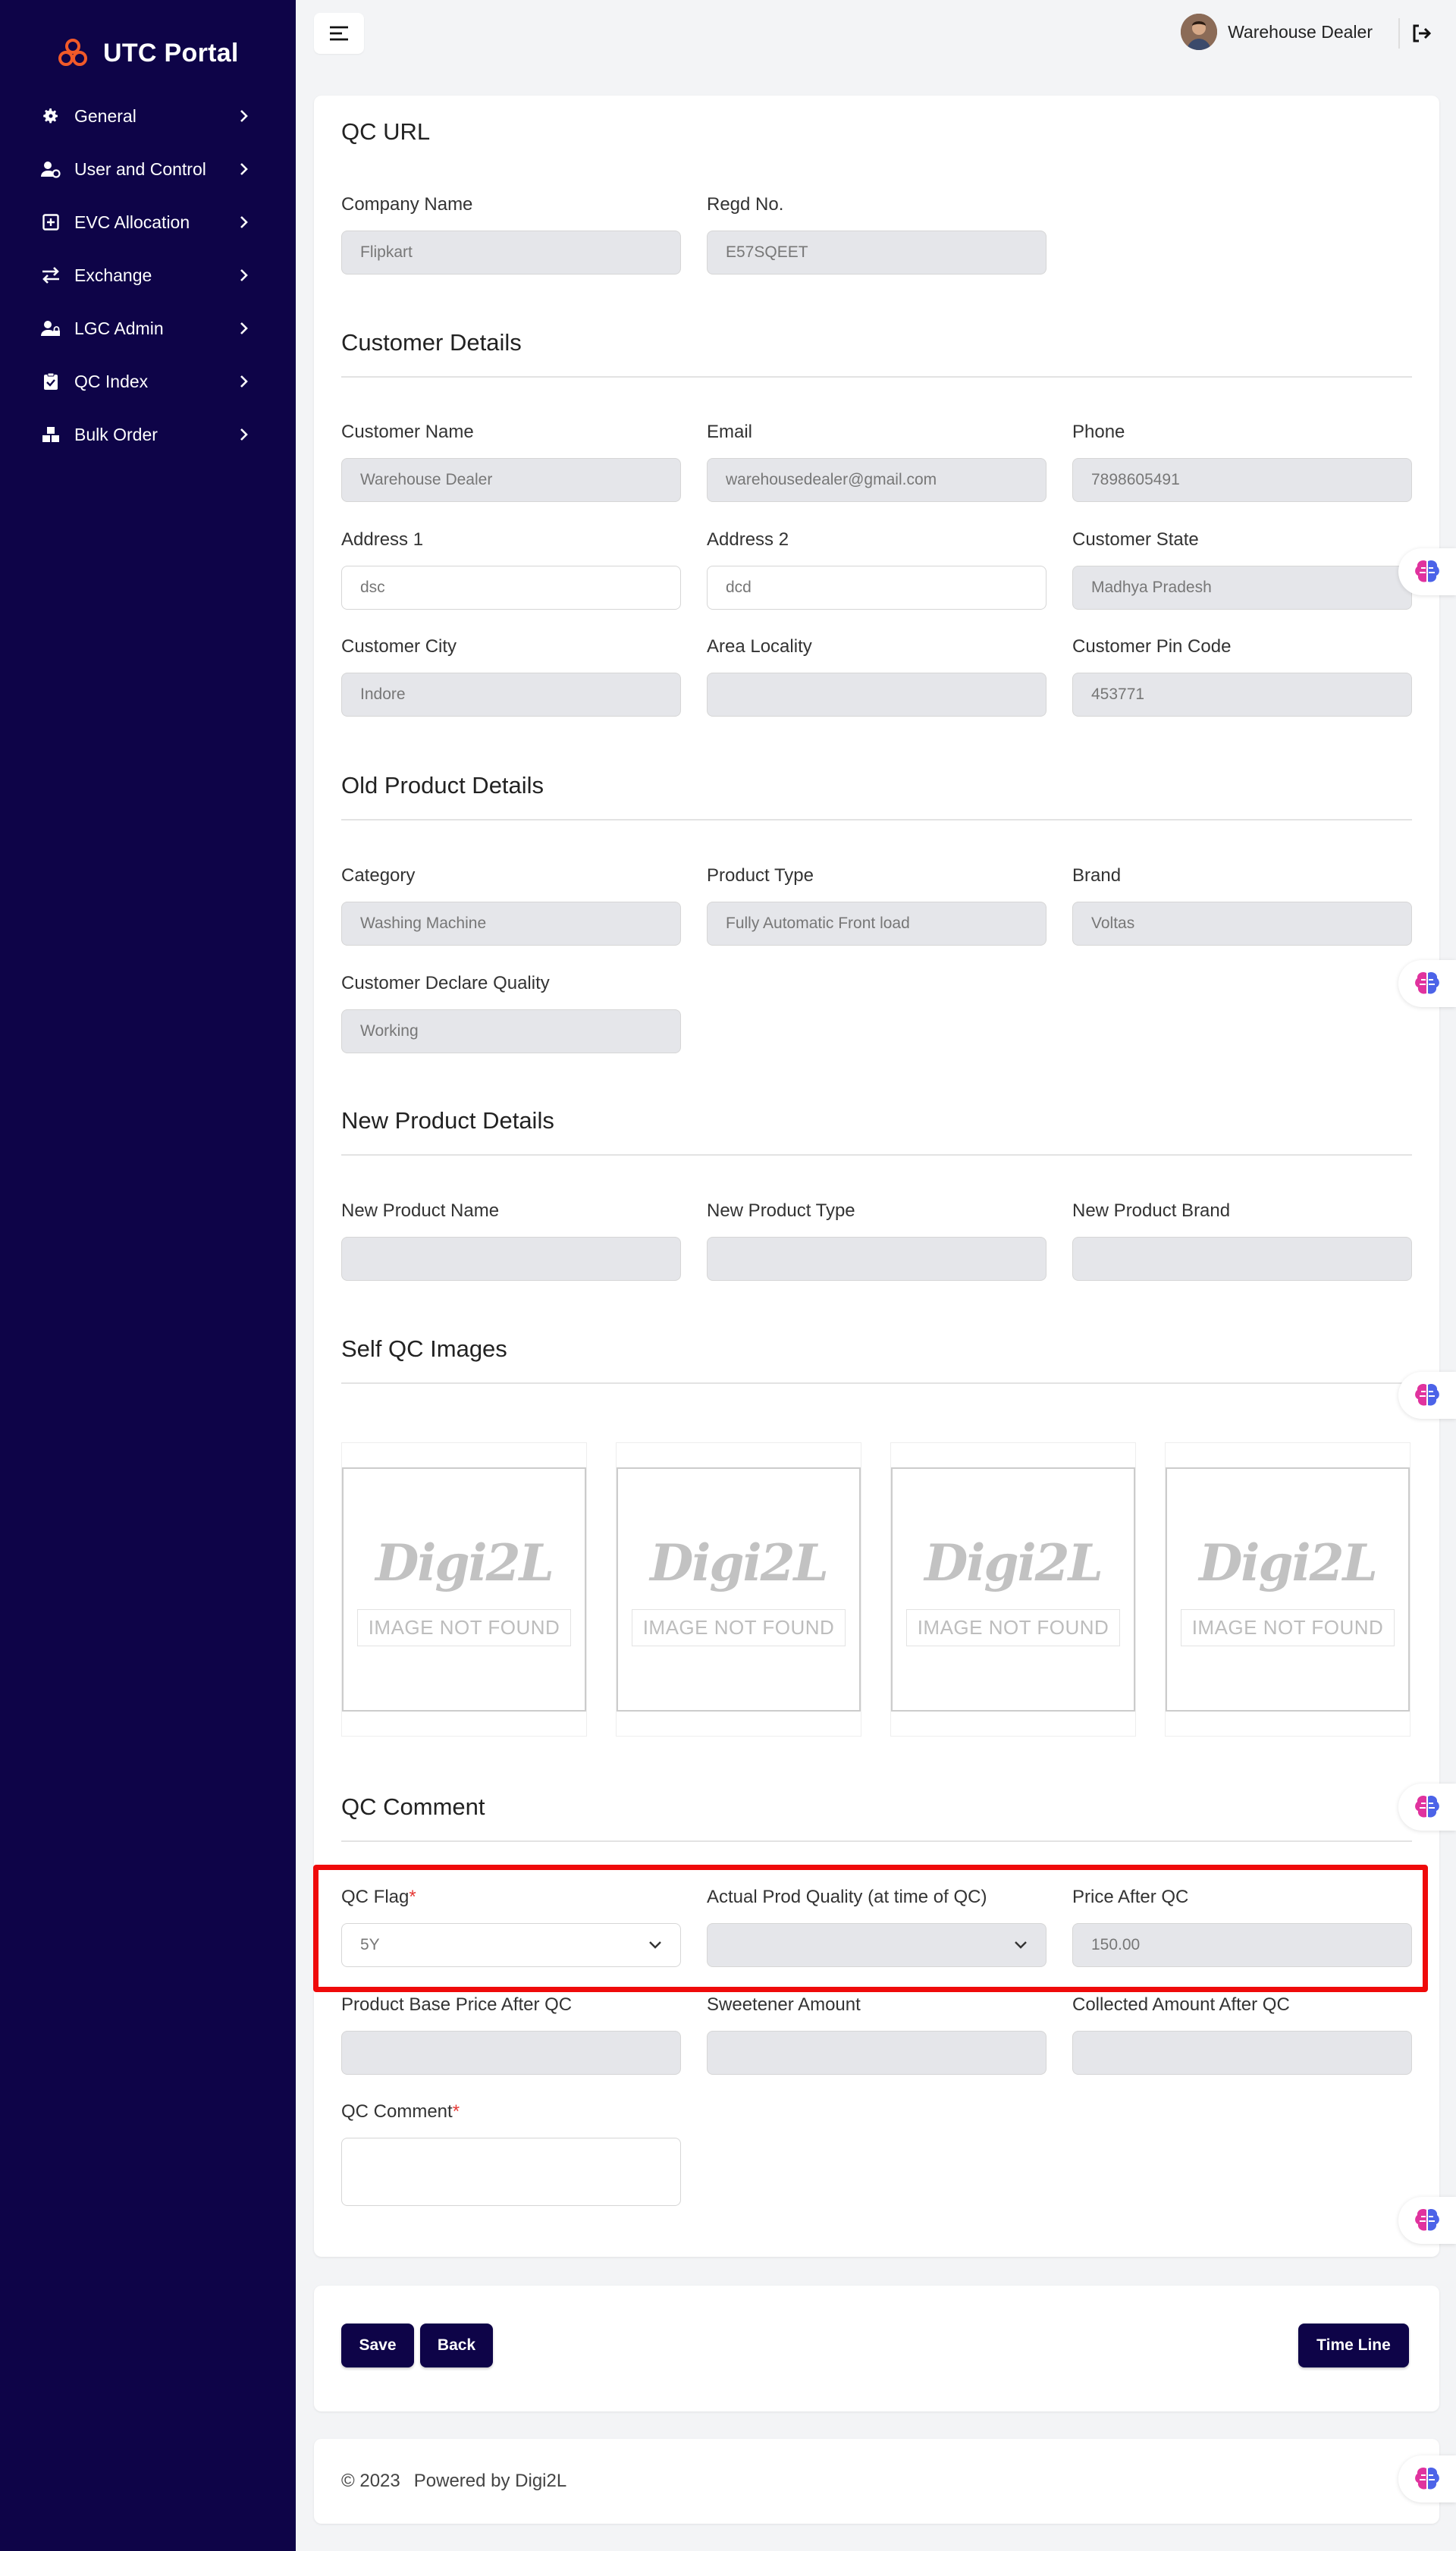  I want to click on qc-comment-field: QC Comment*, so click(511, 2153).